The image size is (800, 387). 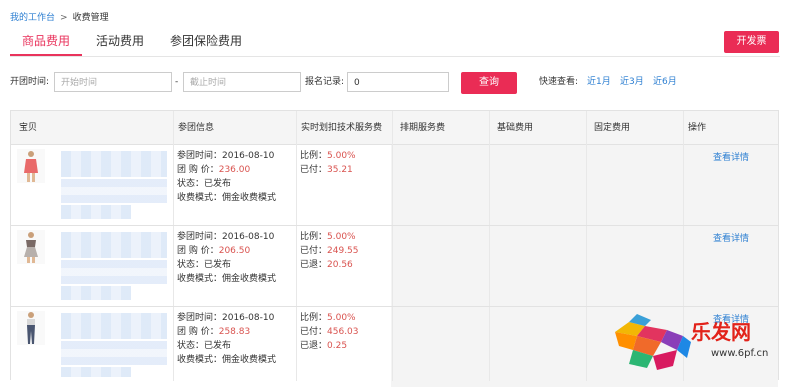 I want to click on refund-line: 已退：20.56, so click(x=326, y=265).